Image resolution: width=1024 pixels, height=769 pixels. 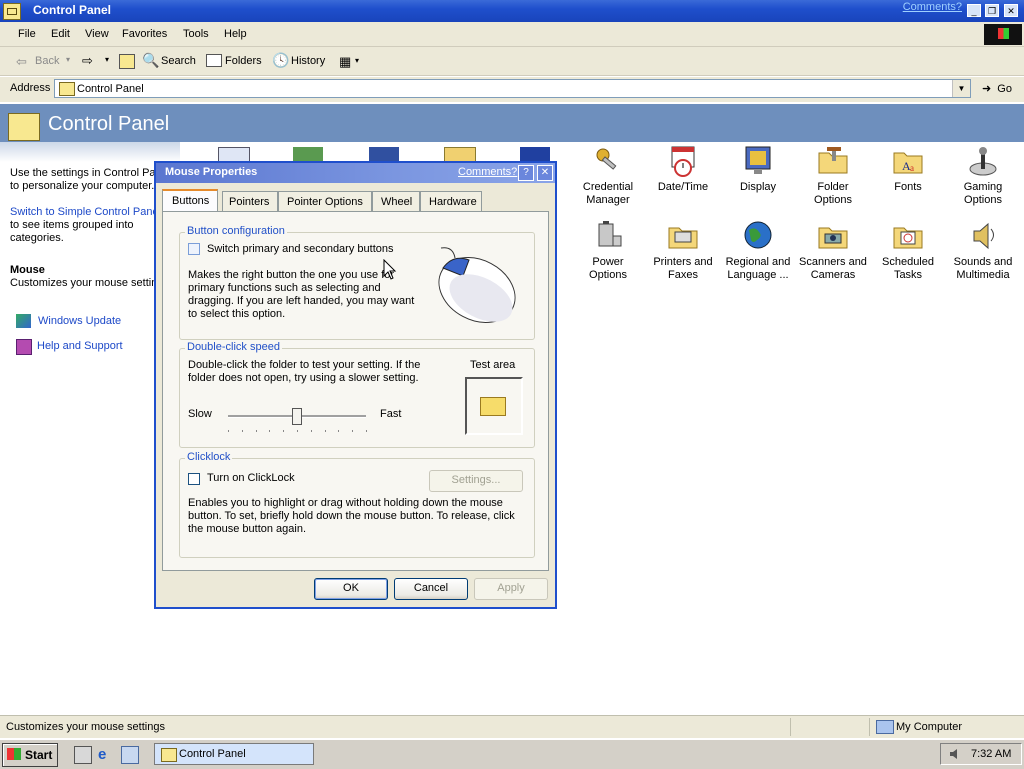 What do you see at coordinates (83, 755) in the screenshot?
I see `show-desktop-icon` at bounding box center [83, 755].